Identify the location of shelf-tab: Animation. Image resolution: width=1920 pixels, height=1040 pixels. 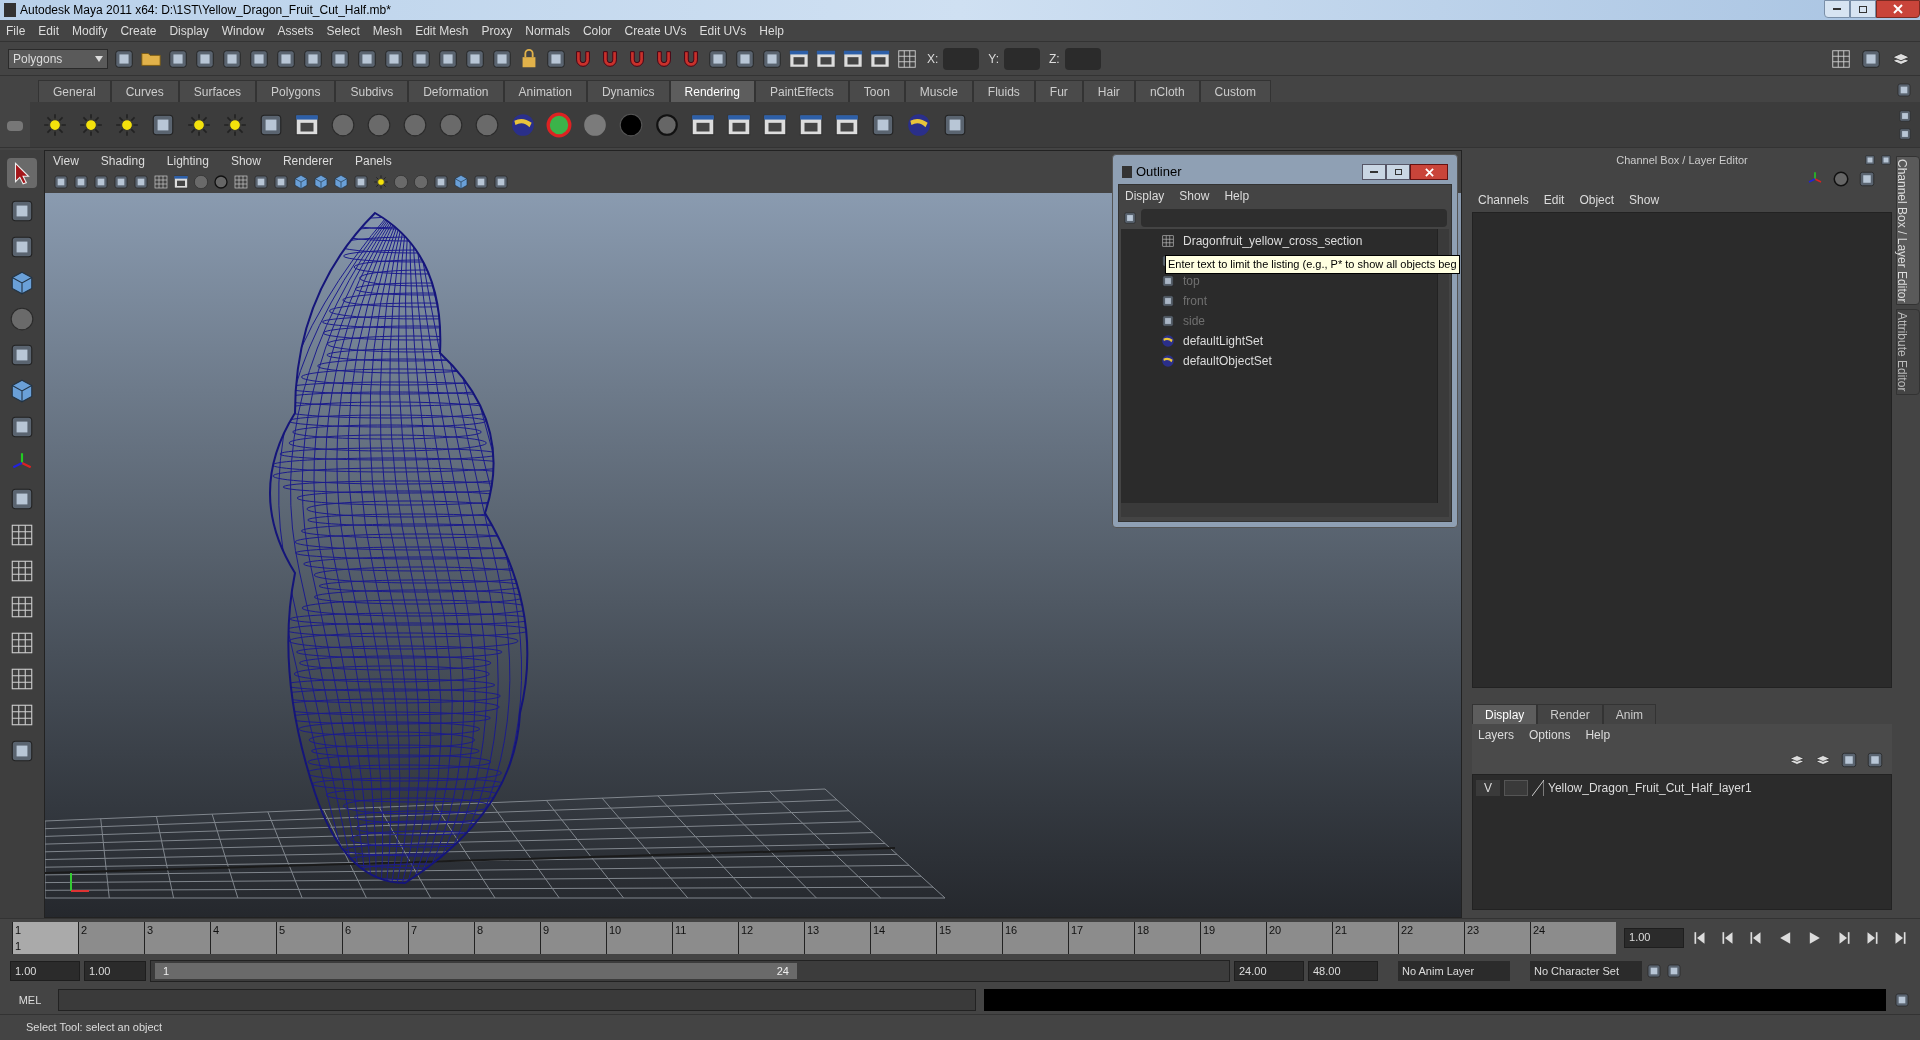
(545, 91).